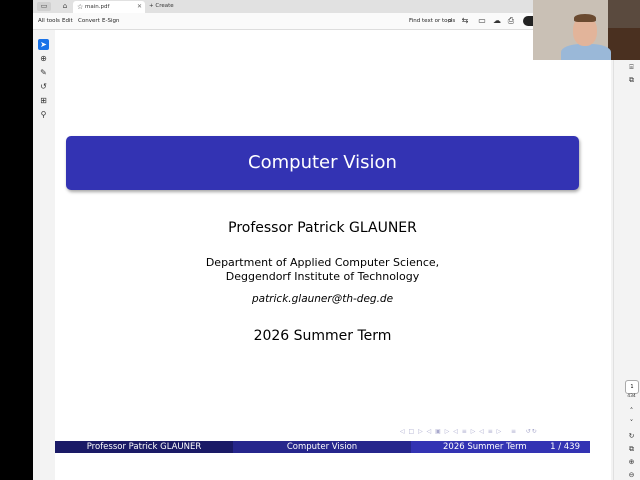  I want to click on close-icon: ✕, so click(139, 7).